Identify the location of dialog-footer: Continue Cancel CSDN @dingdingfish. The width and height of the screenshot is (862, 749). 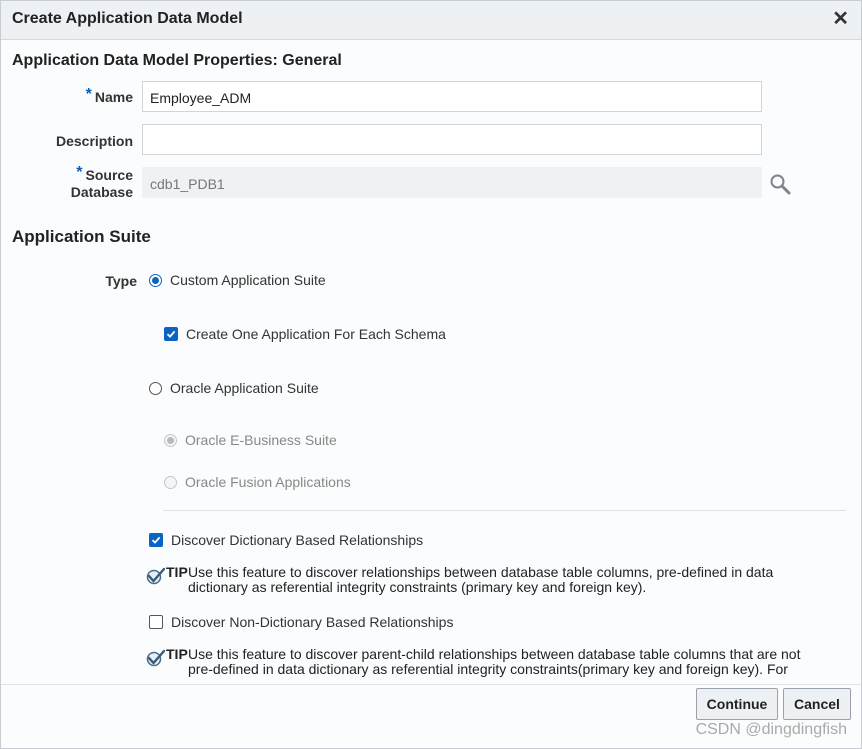
(431, 716).